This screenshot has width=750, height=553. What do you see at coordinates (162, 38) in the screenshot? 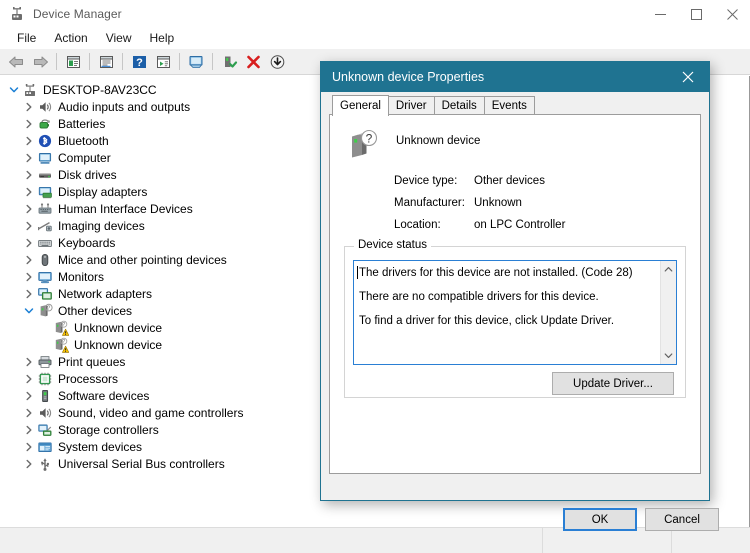
I see `menu-help: Help` at bounding box center [162, 38].